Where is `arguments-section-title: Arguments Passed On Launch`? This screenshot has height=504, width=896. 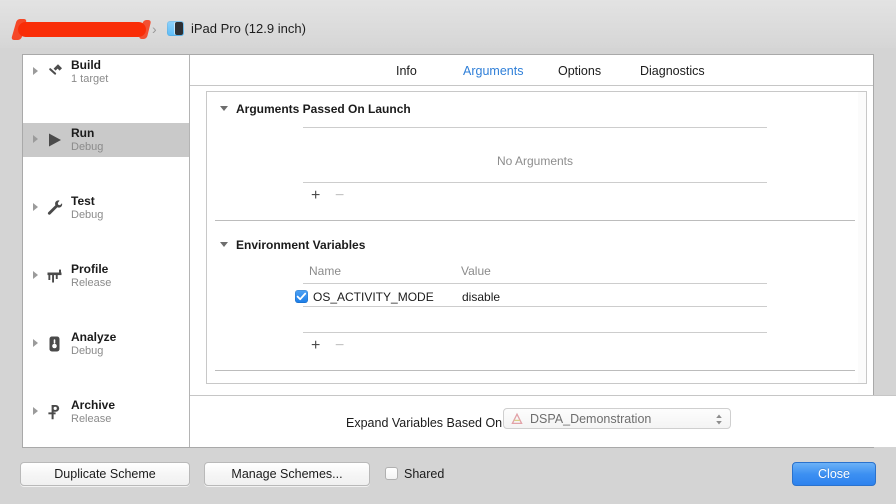
arguments-section-title: Arguments Passed On Launch is located at coordinates (323, 109).